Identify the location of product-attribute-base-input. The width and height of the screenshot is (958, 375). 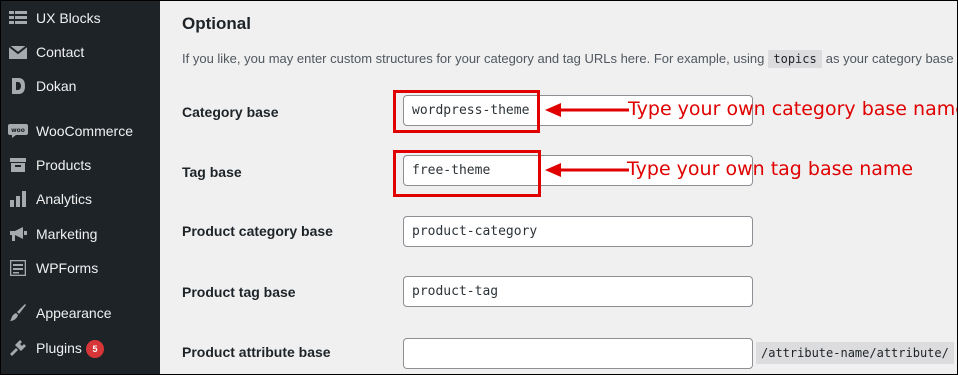
(578, 353).